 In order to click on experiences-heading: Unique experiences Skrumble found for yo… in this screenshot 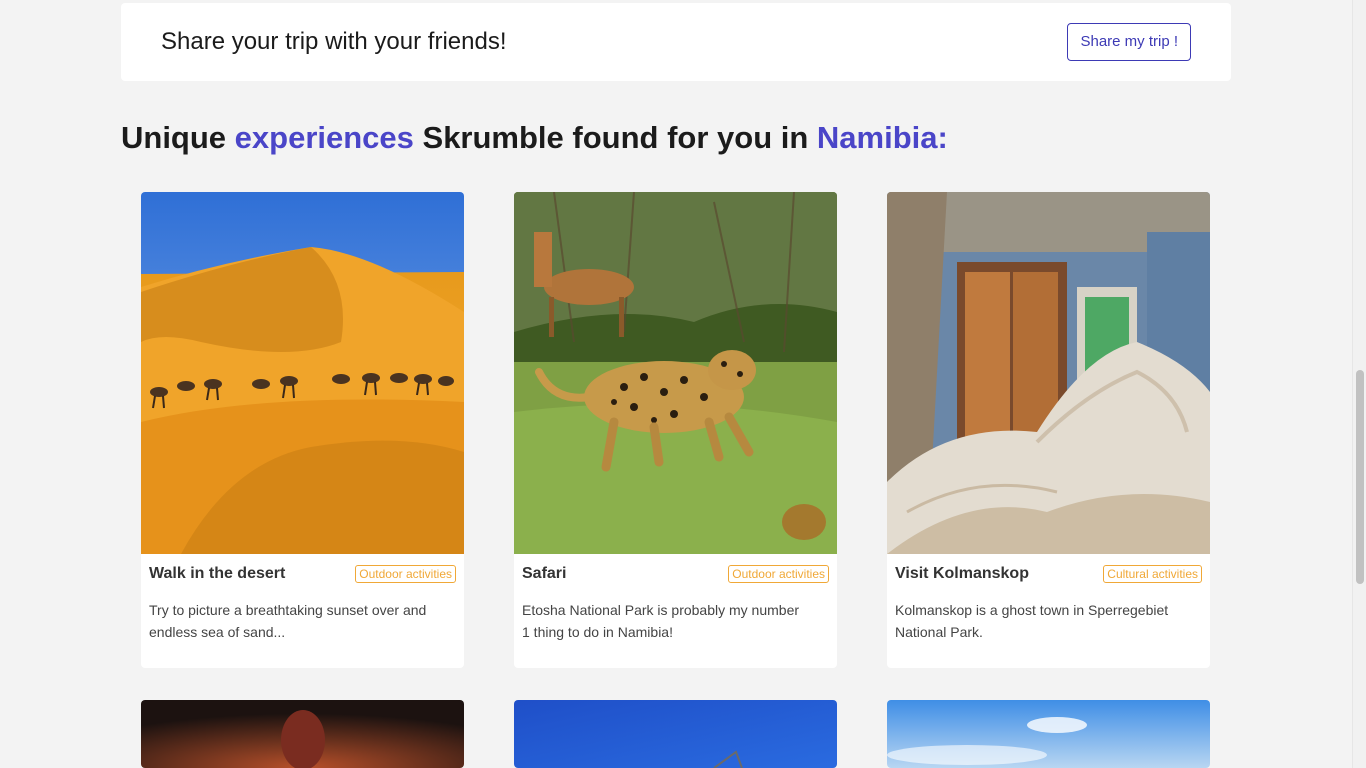, I will do `click(534, 138)`.